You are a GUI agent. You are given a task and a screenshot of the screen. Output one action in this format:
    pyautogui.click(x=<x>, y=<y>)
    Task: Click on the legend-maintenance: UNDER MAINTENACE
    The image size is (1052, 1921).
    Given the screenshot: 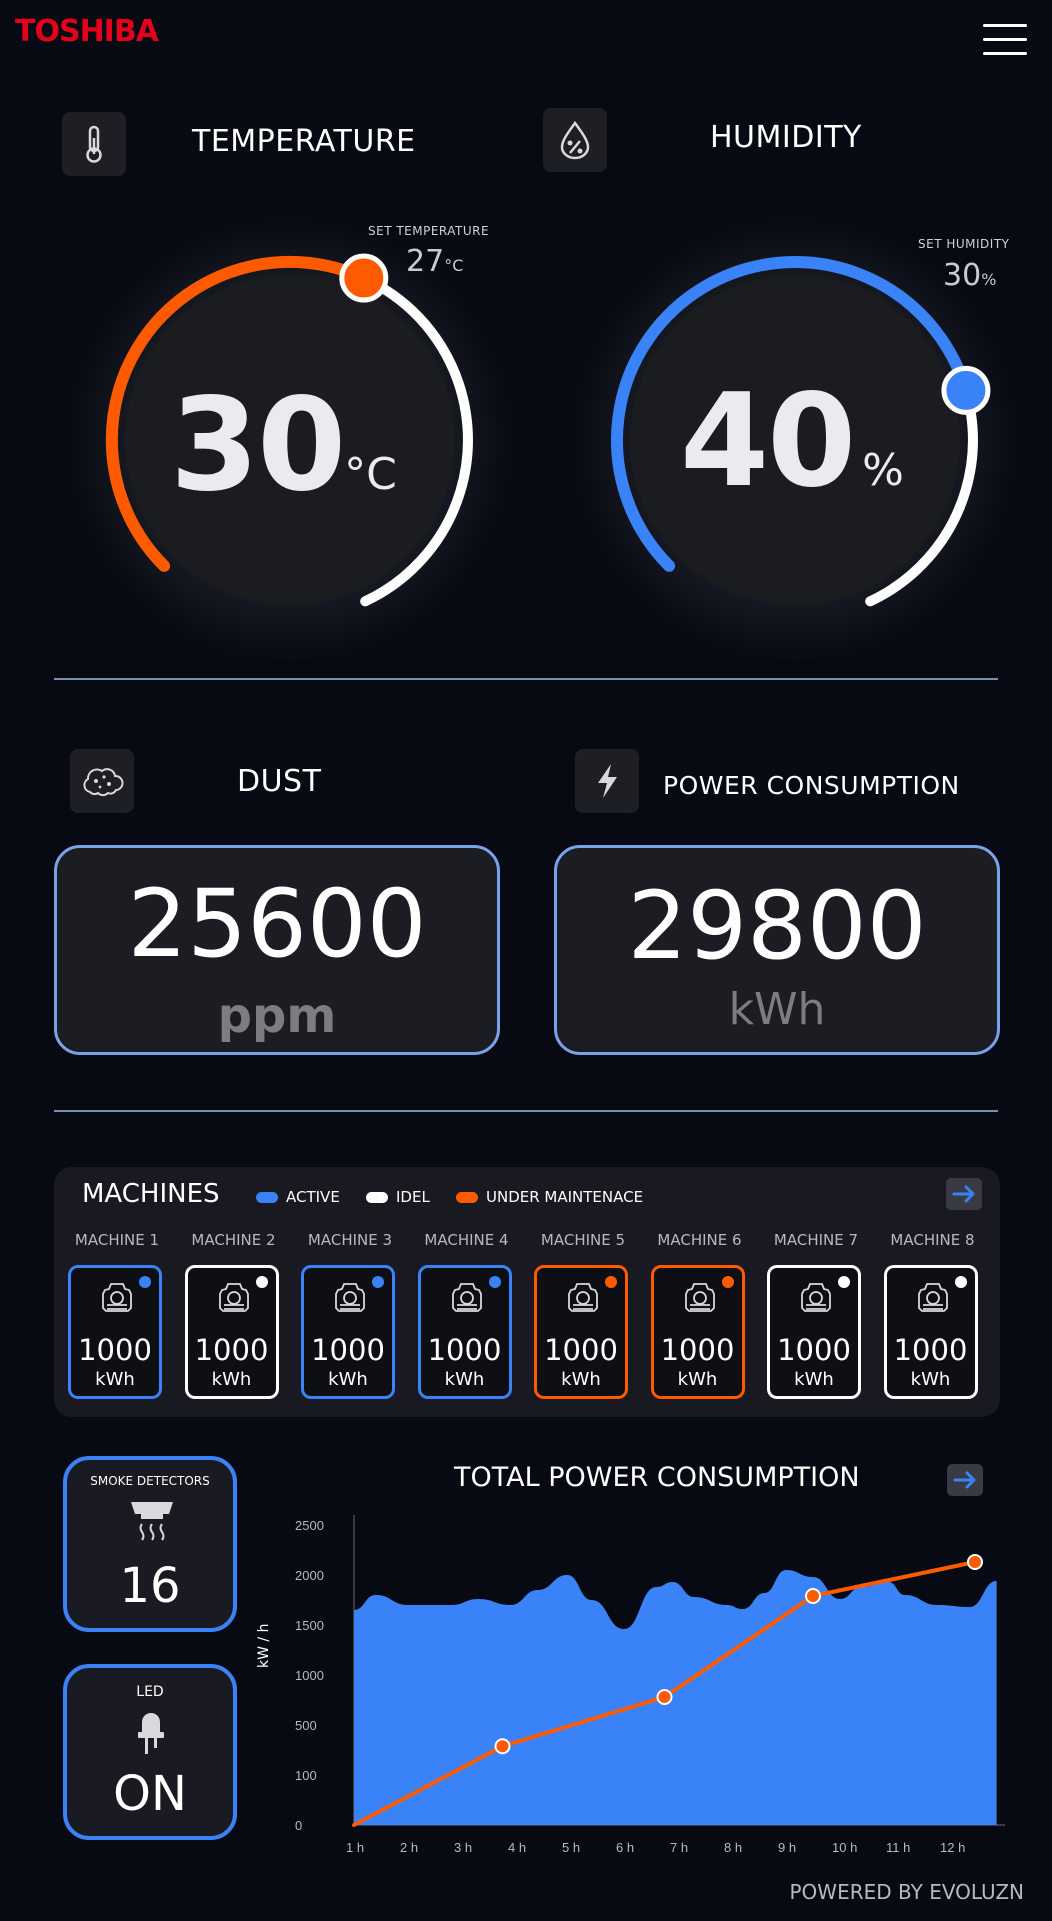 What is the action you would take?
    pyautogui.click(x=549, y=1197)
    